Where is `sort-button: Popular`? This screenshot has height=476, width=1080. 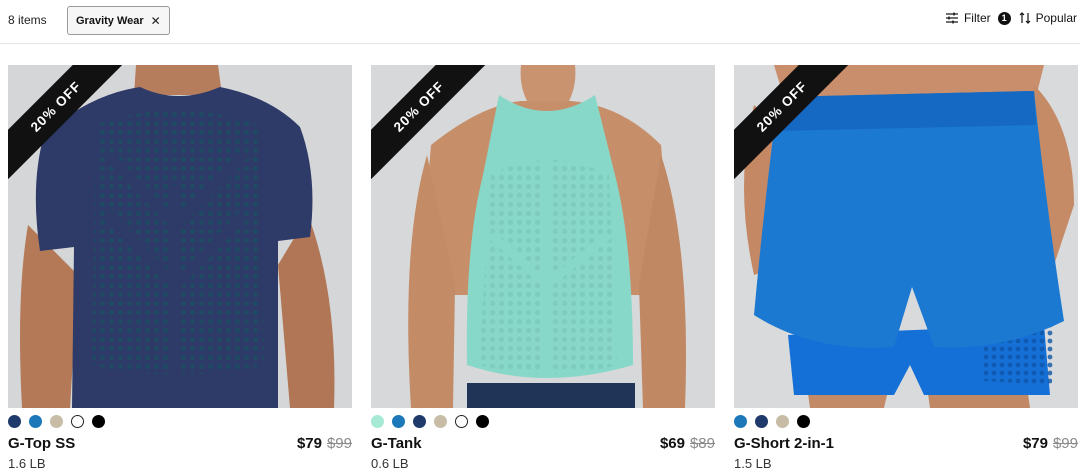
sort-button: Popular is located at coordinates (1048, 18).